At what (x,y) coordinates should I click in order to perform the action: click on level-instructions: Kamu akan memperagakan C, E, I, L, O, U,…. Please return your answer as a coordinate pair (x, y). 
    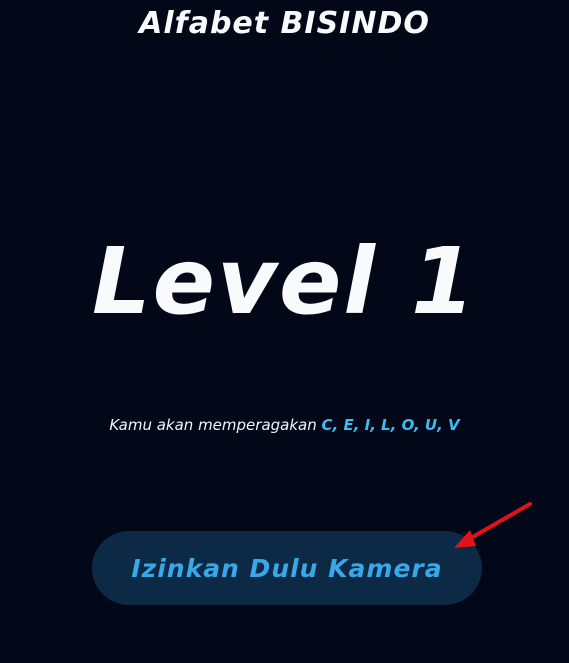
    Looking at the image, I should click on (284, 425).